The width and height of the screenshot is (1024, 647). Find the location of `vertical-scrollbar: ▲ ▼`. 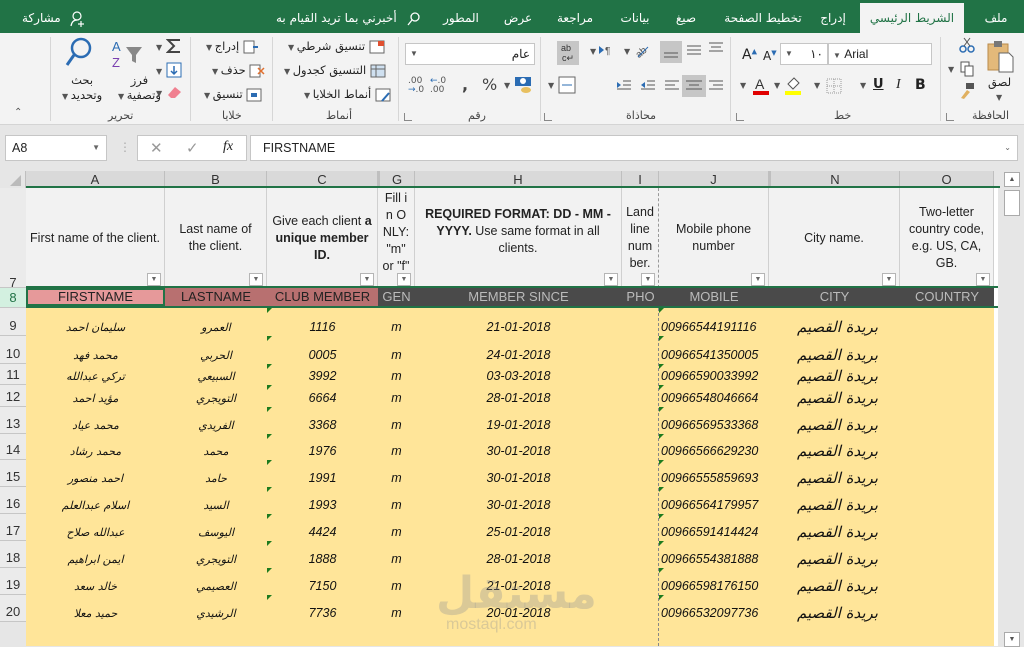

vertical-scrollbar: ▲ ▼ is located at coordinates (1012, 409).